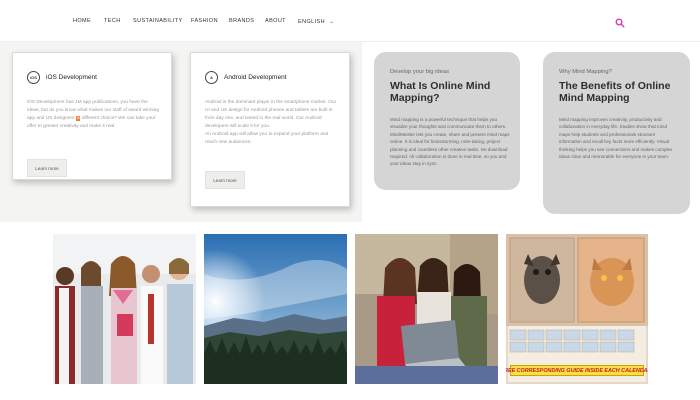 This screenshot has height=400, width=700. Describe the element at coordinates (71, 77) in the screenshot. I see `card-title: iOS Development` at that location.